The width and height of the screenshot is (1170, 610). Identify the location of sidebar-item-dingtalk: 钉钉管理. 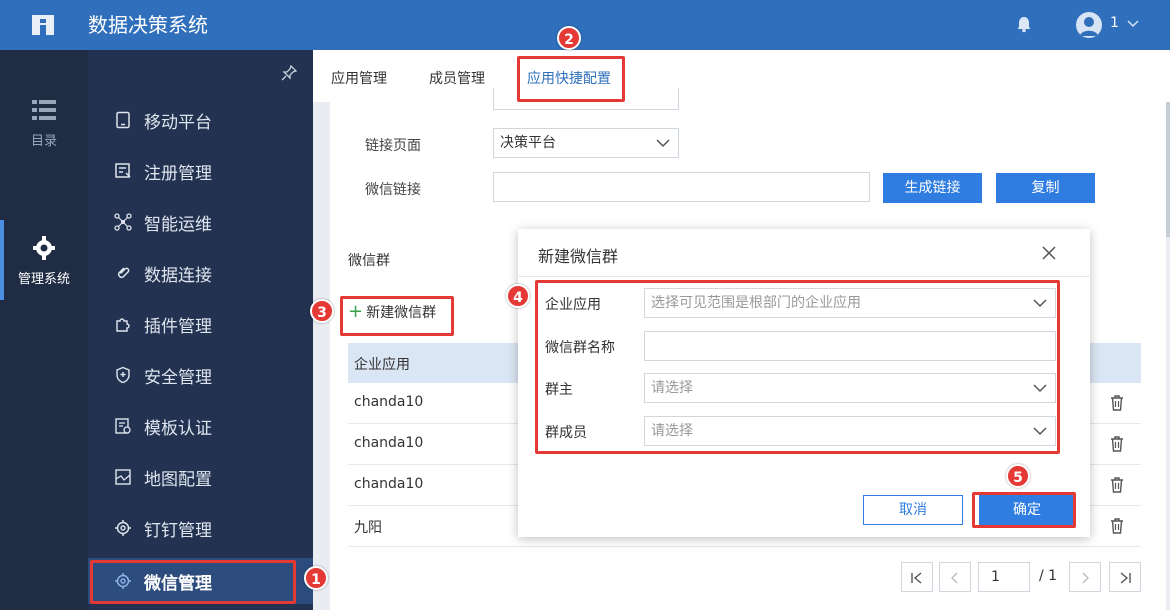
(200, 528).